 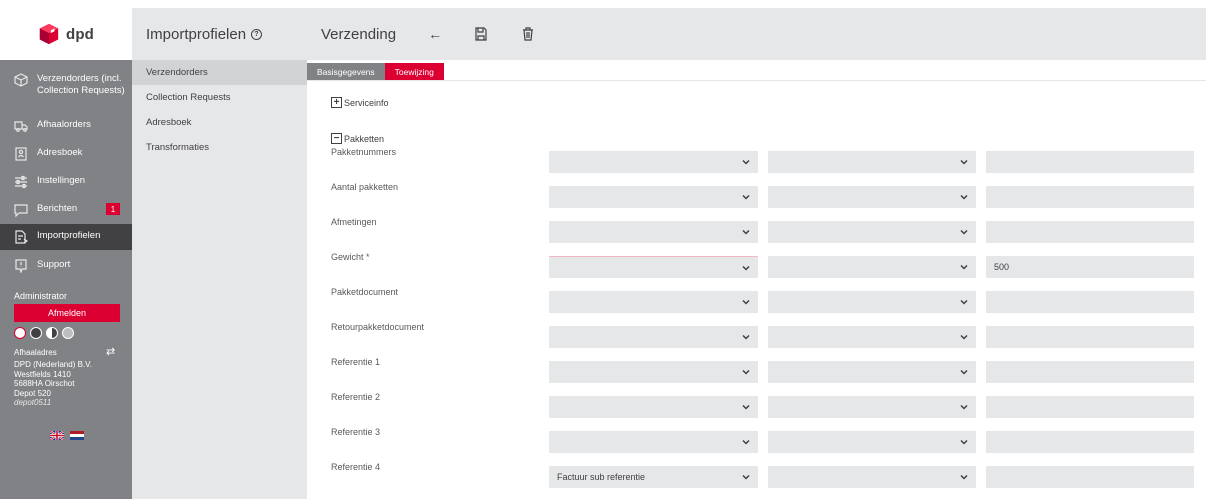 What do you see at coordinates (52, 333) in the screenshot?
I see `contrast-high-option` at bounding box center [52, 333].